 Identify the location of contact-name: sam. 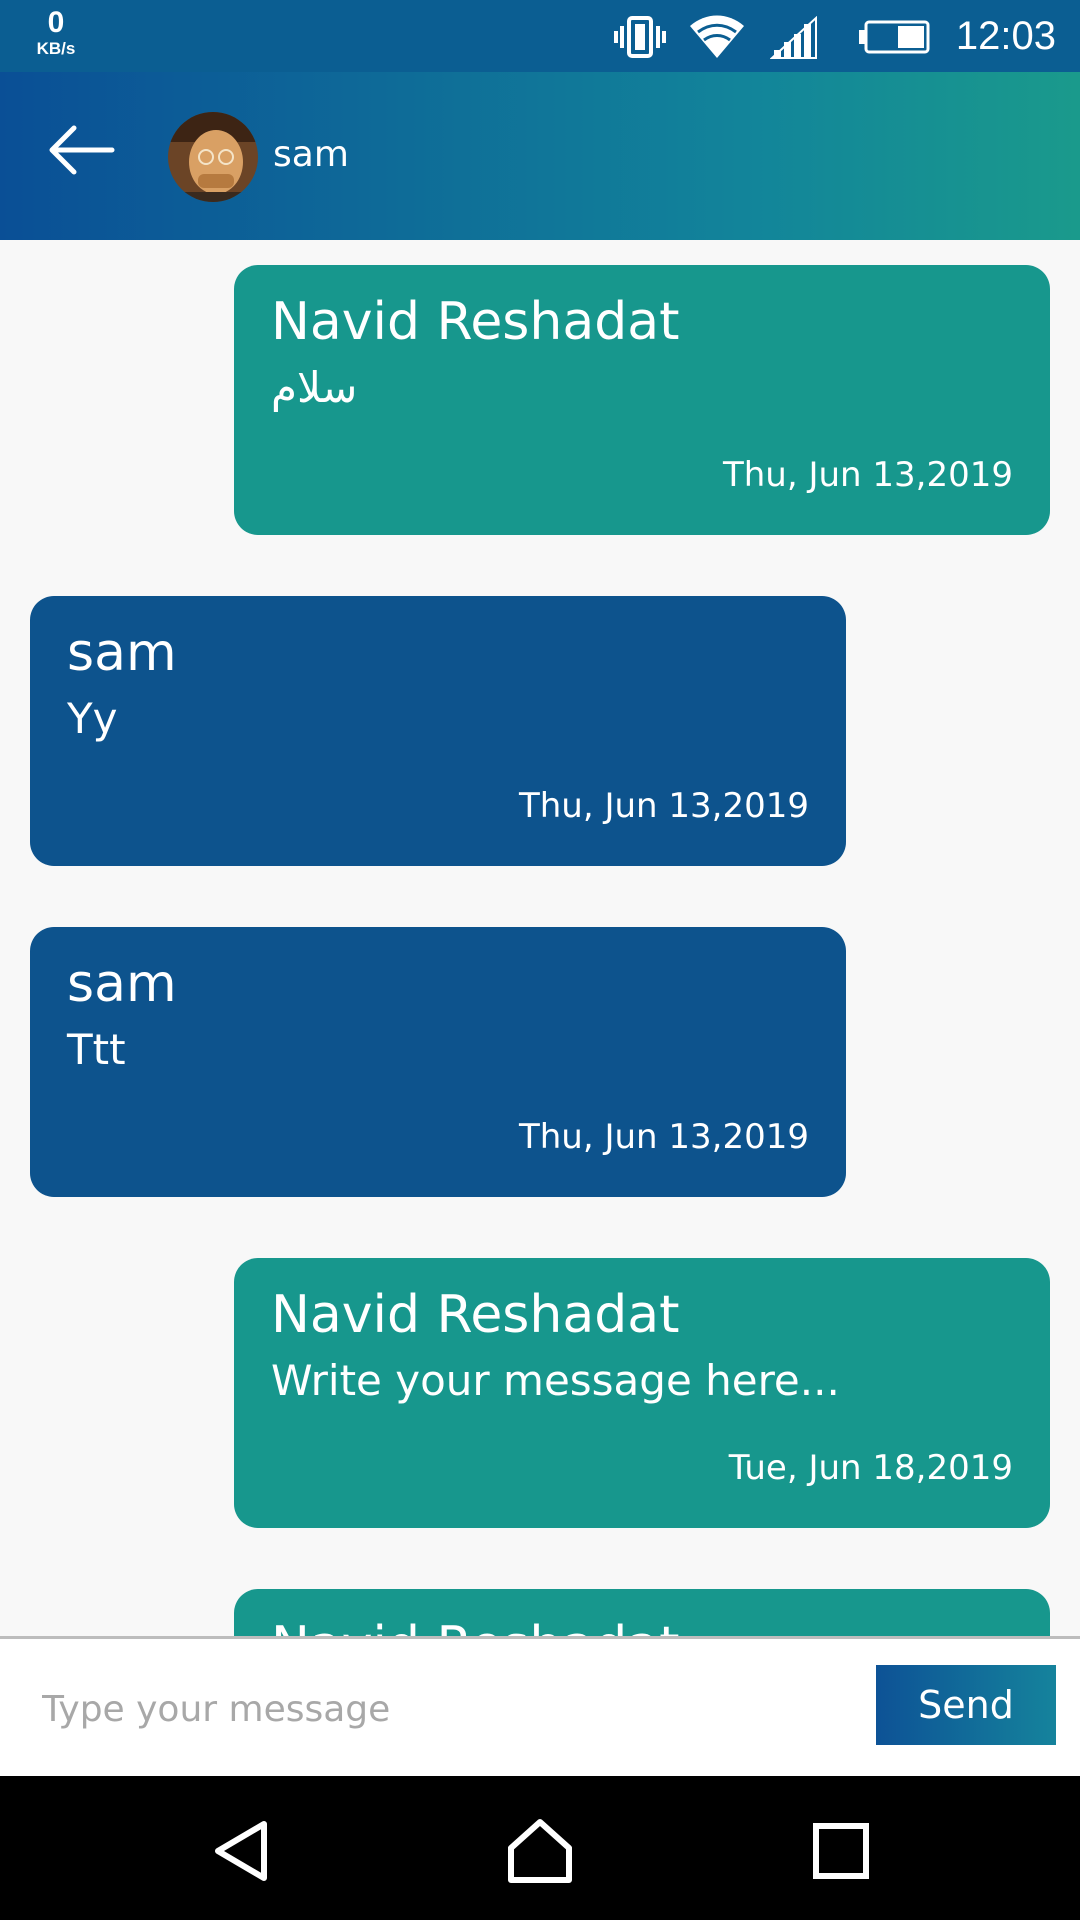
(311, 154).